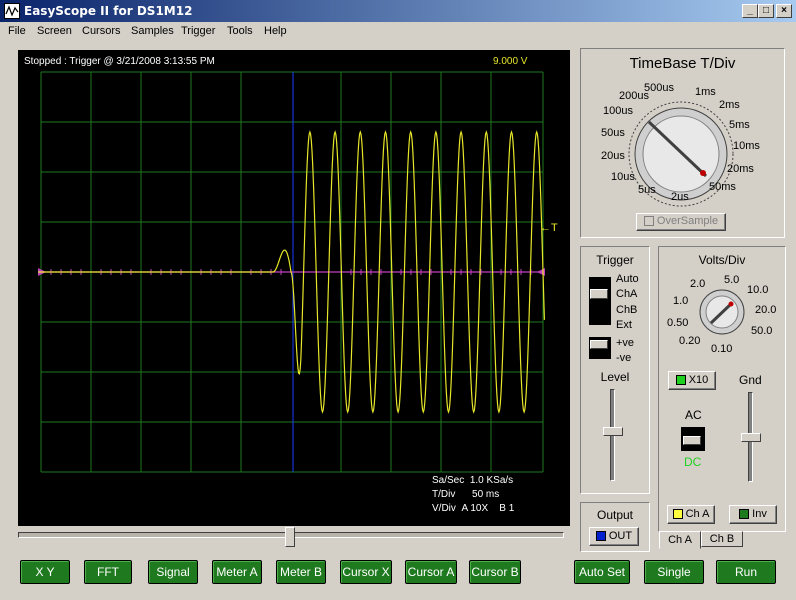  What do you see at coordinates (692, 380) in the screenshot?
I see `x10-button: X10` at bounding box center [692, 380].